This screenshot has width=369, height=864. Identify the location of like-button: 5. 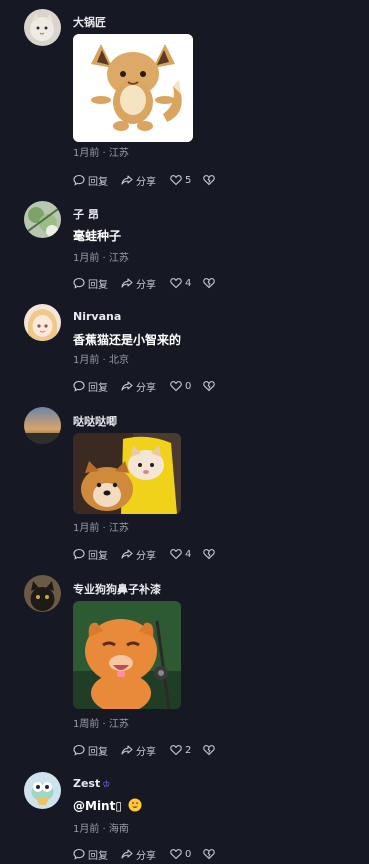
(180, 180).